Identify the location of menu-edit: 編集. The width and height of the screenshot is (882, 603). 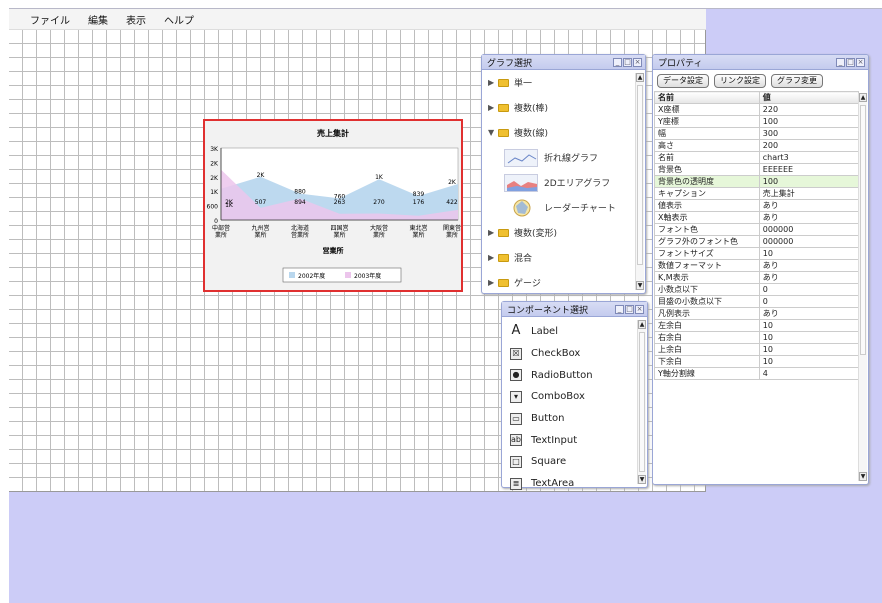
(98, 19).